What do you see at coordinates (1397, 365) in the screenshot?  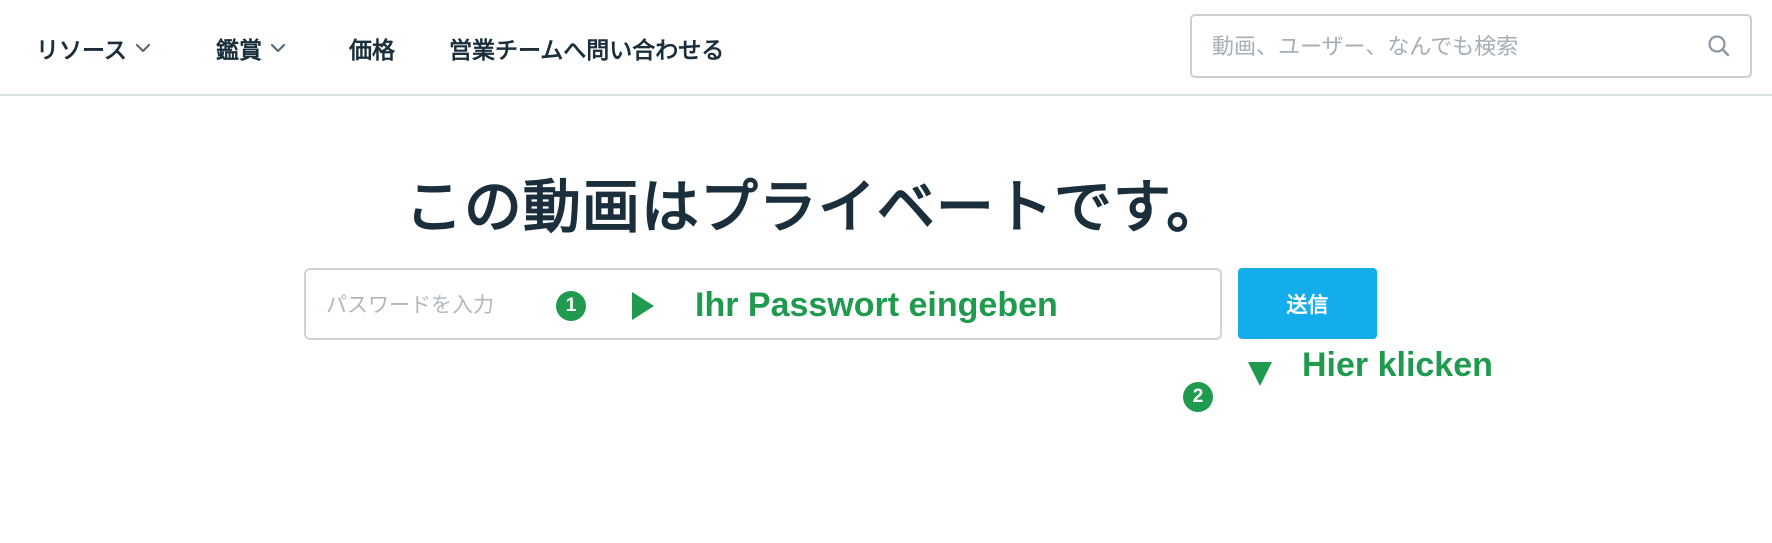 I see `step-2-instruction: Hier klicken` at bounding box center [1397, 365].